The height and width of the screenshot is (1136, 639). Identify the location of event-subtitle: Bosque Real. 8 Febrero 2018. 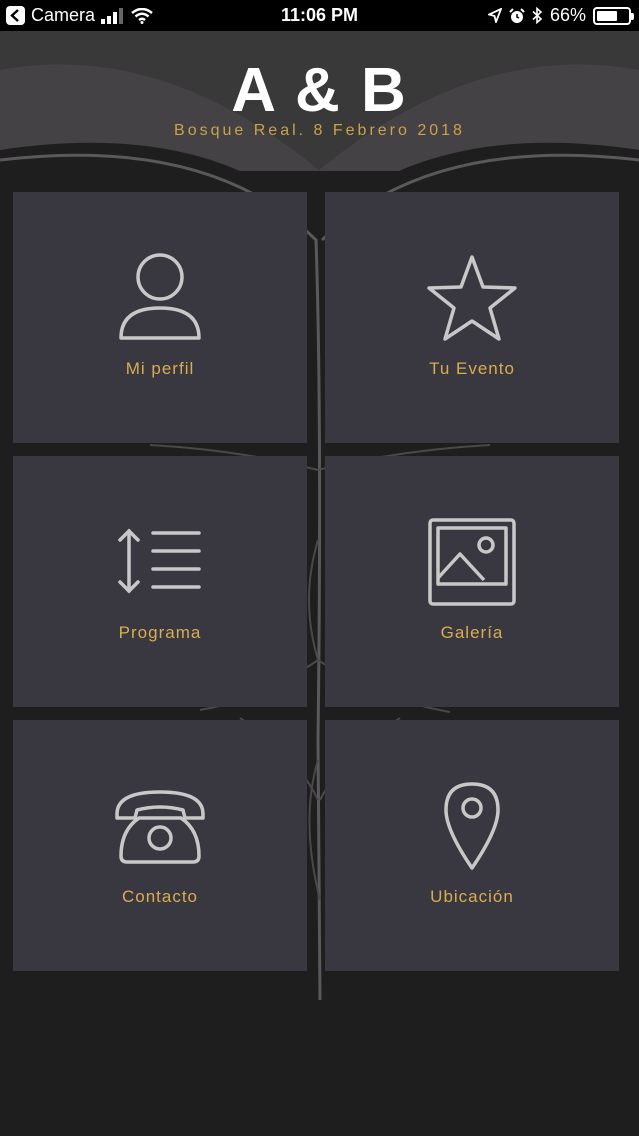
(319, 130).